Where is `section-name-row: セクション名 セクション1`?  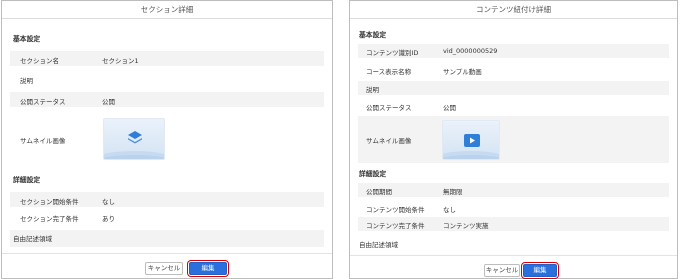
section-name-row: セクション名 セクション1 is located at coordinates (167, 58).